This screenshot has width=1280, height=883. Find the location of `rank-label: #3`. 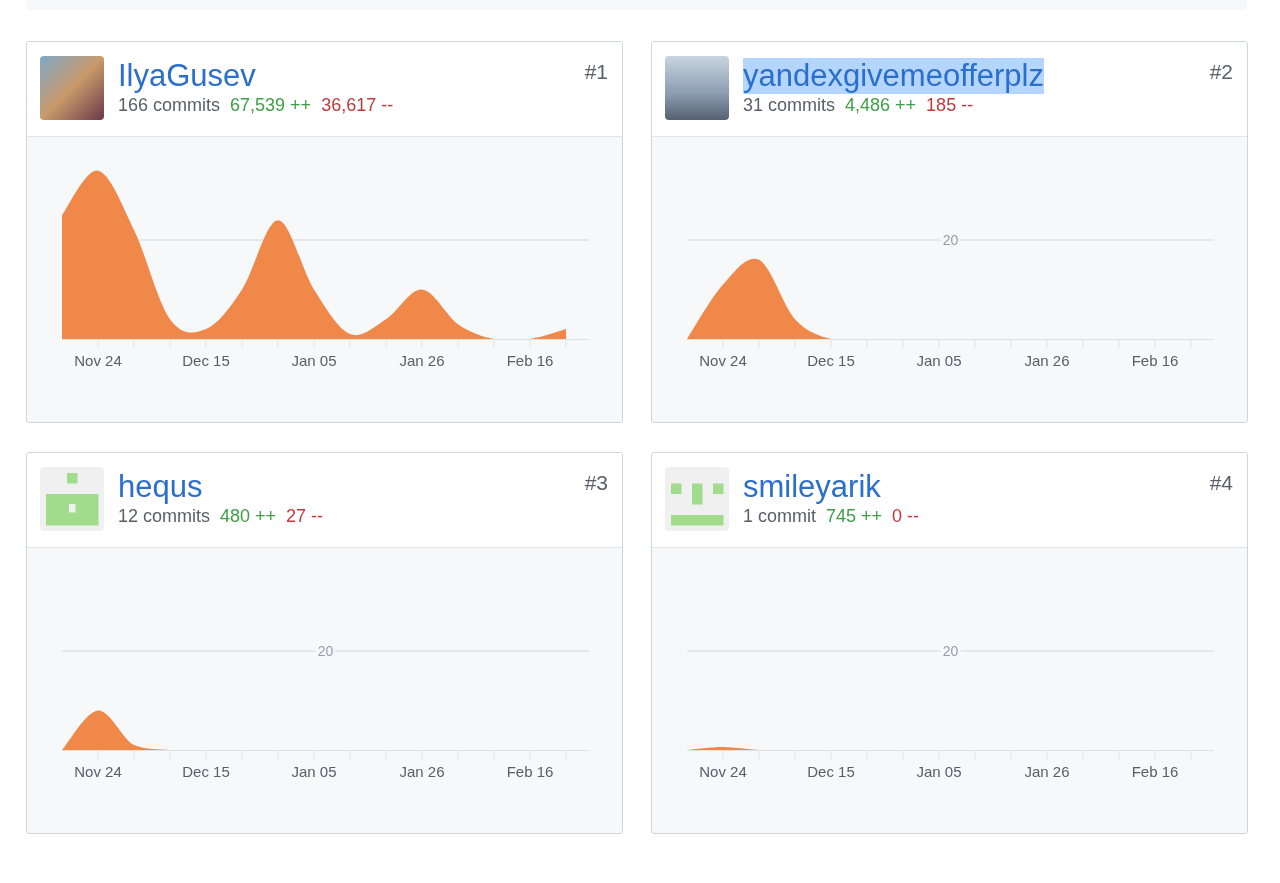

rank-label: #3 is located at coordinates (596, 483).